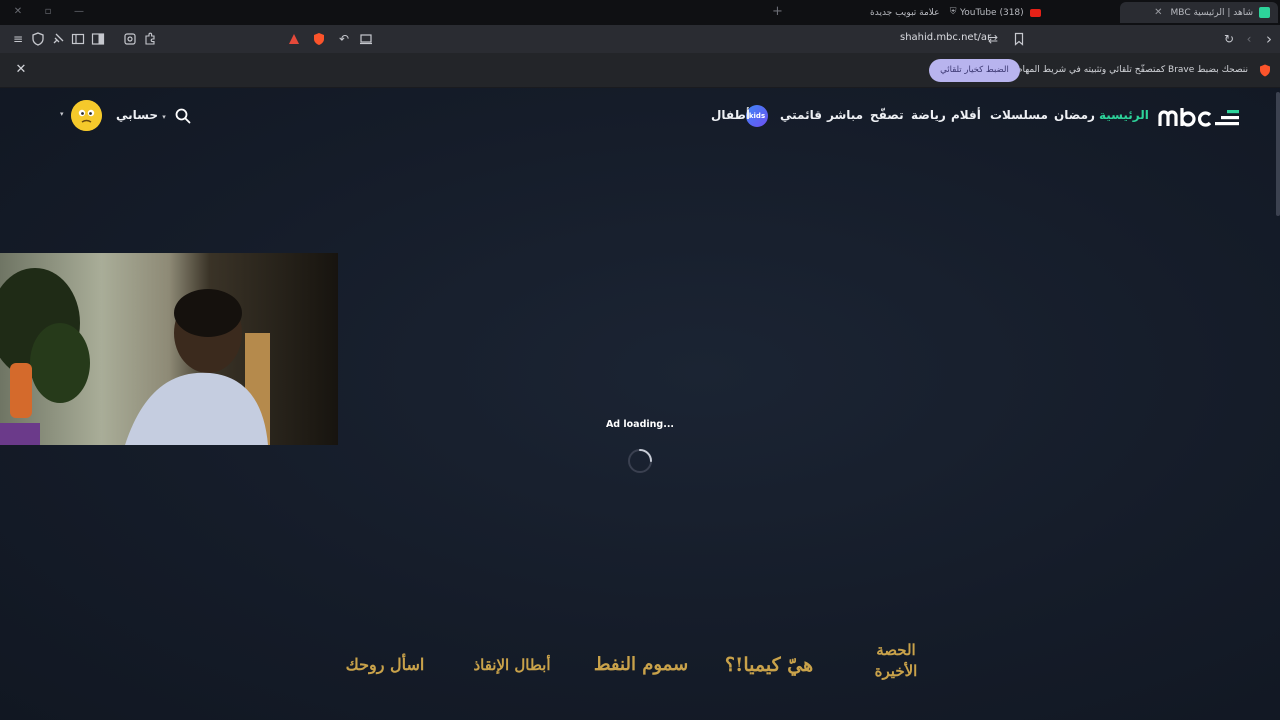 The image size is (1280, 720). What do you see at coordinates (993, 39) in the screenshot?
I see `tune-icon: ⇄` at bounding box center [993, 39].